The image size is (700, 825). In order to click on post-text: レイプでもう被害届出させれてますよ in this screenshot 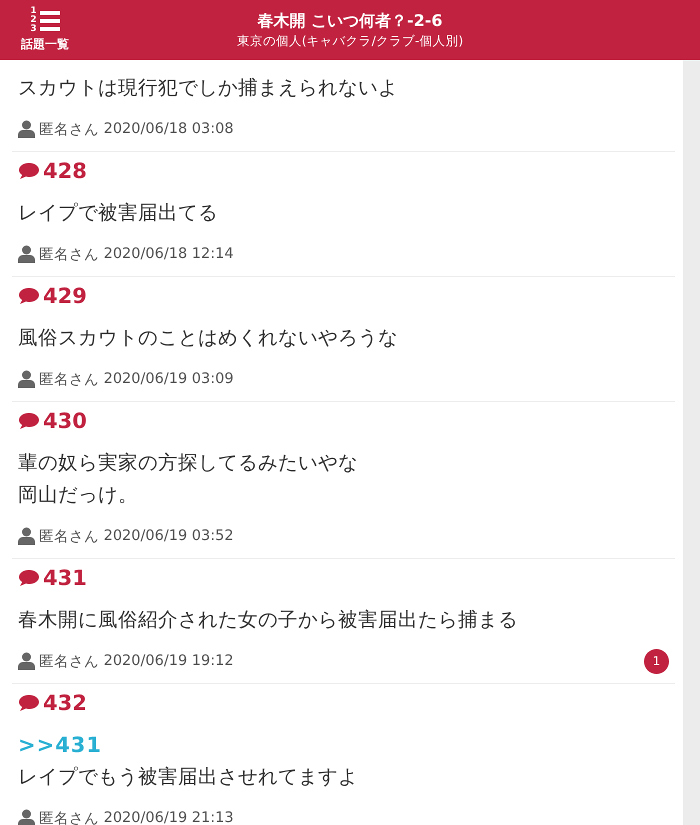, I will do `click(188, 777)`.